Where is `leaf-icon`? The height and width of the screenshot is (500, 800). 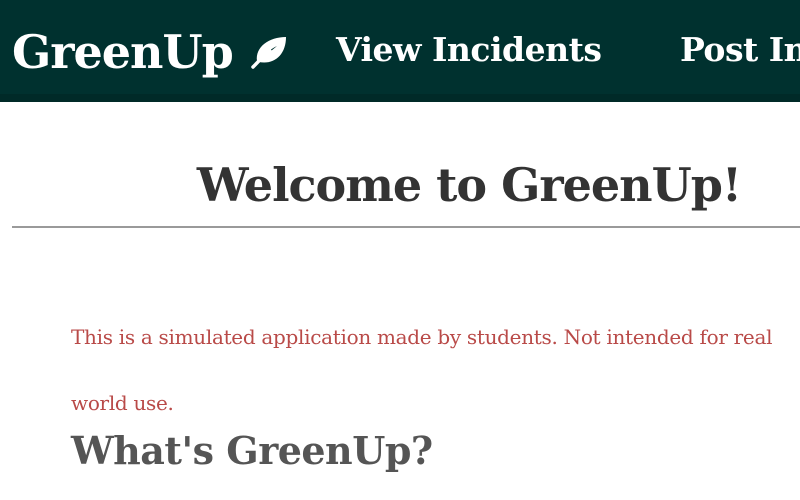
leaf-icon is located at coordinates (268, 53).